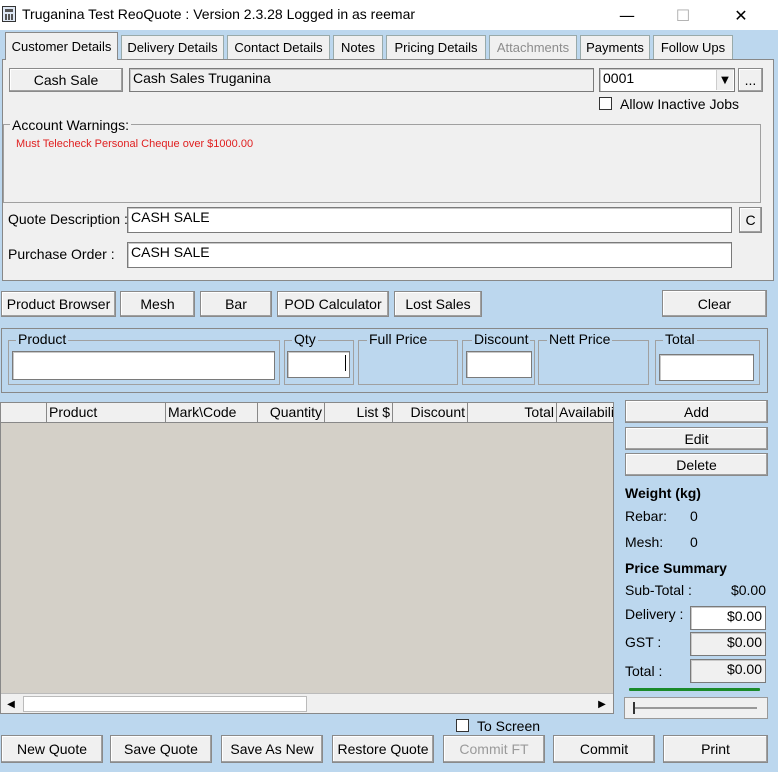 The image size is (778, 772). What do you see at coordinates (438, 304) in the screenshot?
I see `lost-sales-button: Lost Sales` at bounding box center [438, 304].